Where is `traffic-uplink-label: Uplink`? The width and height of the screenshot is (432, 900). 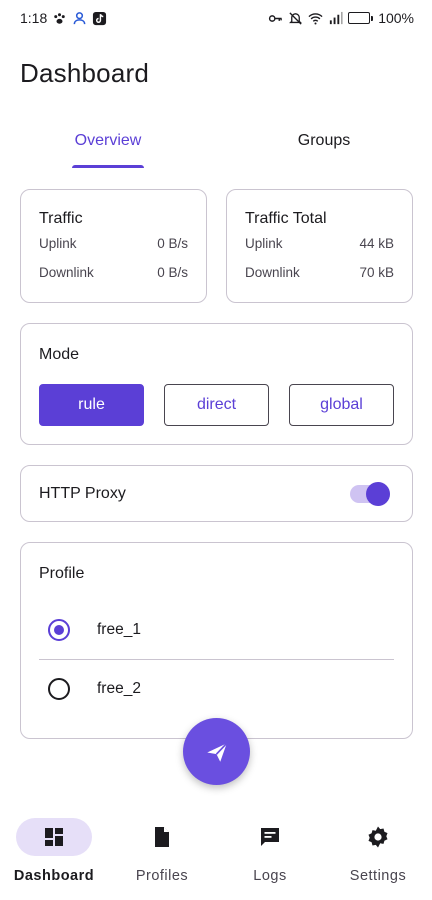 traffic-uplink-label: Uplink is located at coordinates (58, 243).